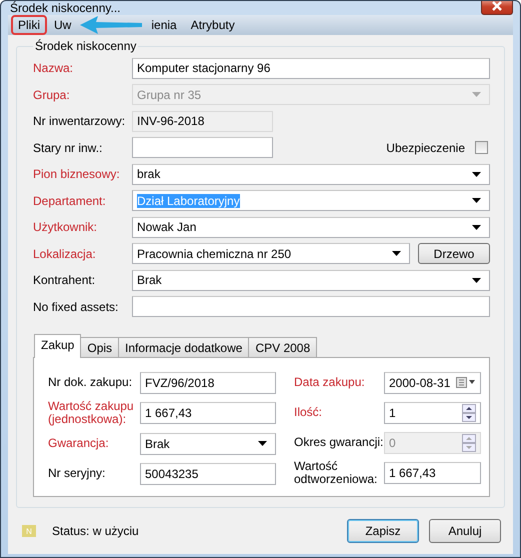 This screenshot has height=558, width=521. Describe the element at coordinates (77, 174) in the screenshot. I see `field-label: Pion biznesowy:` at that location.